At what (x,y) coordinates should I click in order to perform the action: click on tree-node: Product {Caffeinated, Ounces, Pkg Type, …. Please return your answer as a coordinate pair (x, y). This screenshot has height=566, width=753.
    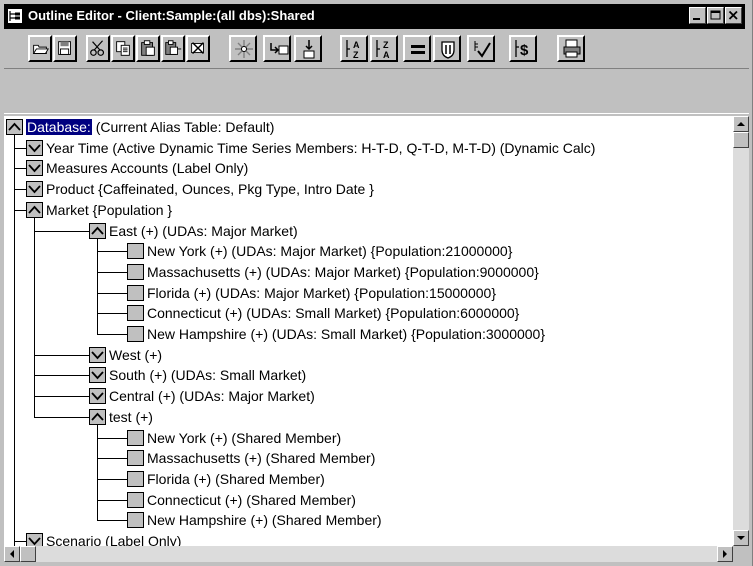
    Looking at the image, I should click on (210, 189).